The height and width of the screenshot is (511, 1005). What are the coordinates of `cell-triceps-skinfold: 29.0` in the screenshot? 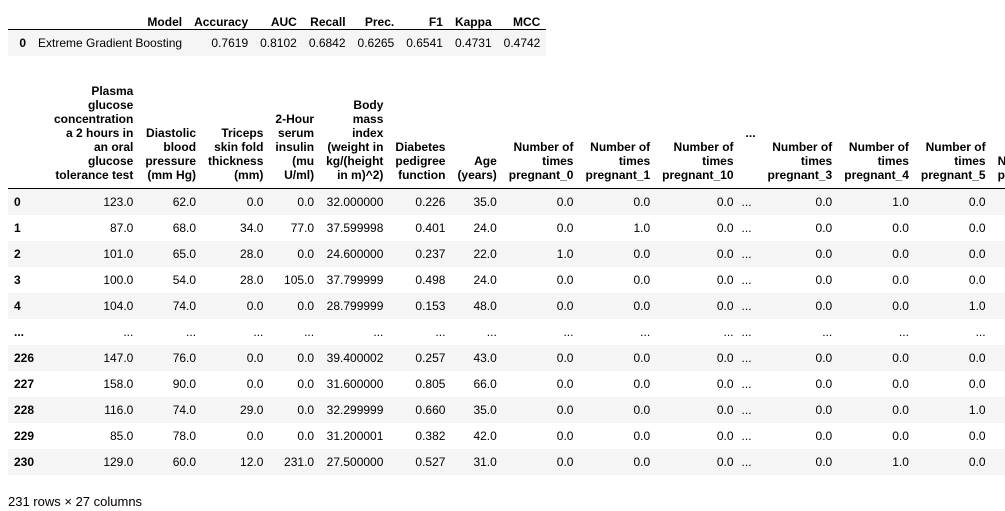 It's located at (252, 410).